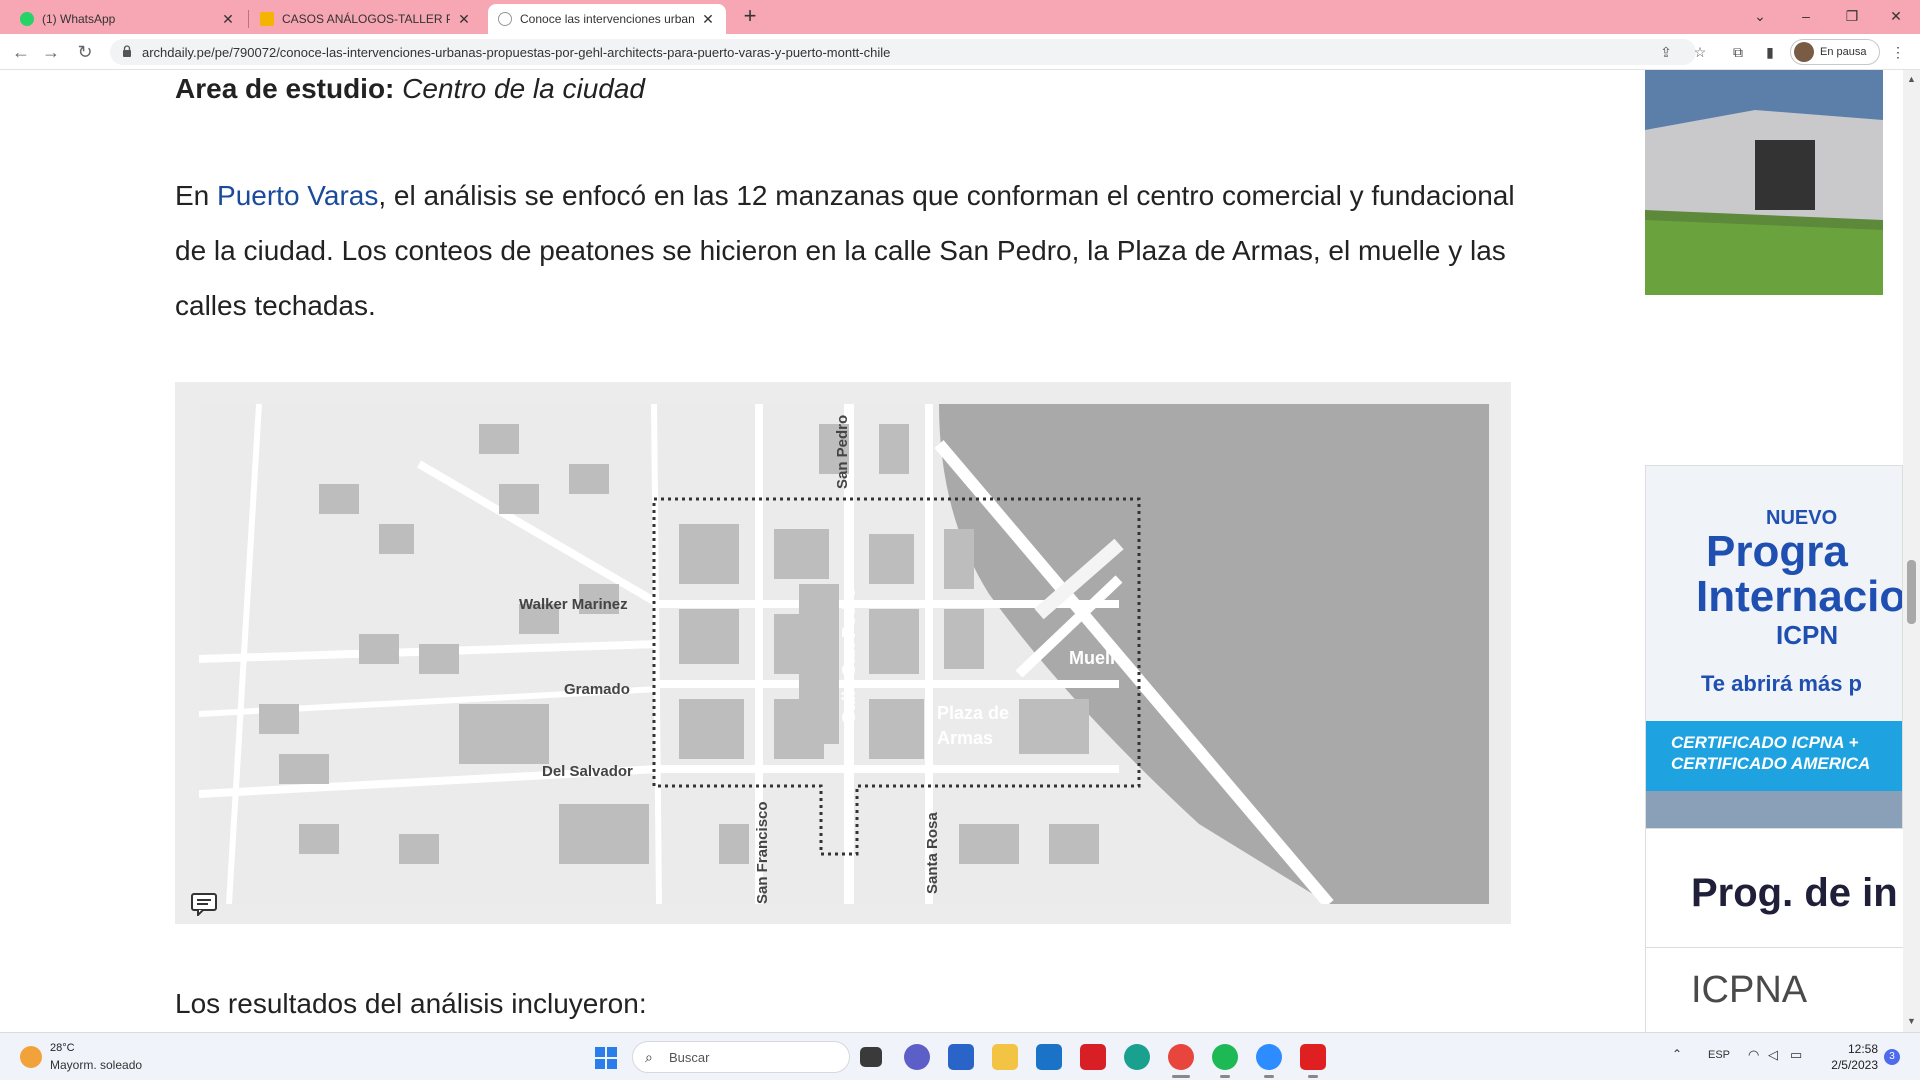 The image size is (1920, 1080). I want to click on sidebar-ad-card: Prog. de in ICPNA, so click(1774, 930).